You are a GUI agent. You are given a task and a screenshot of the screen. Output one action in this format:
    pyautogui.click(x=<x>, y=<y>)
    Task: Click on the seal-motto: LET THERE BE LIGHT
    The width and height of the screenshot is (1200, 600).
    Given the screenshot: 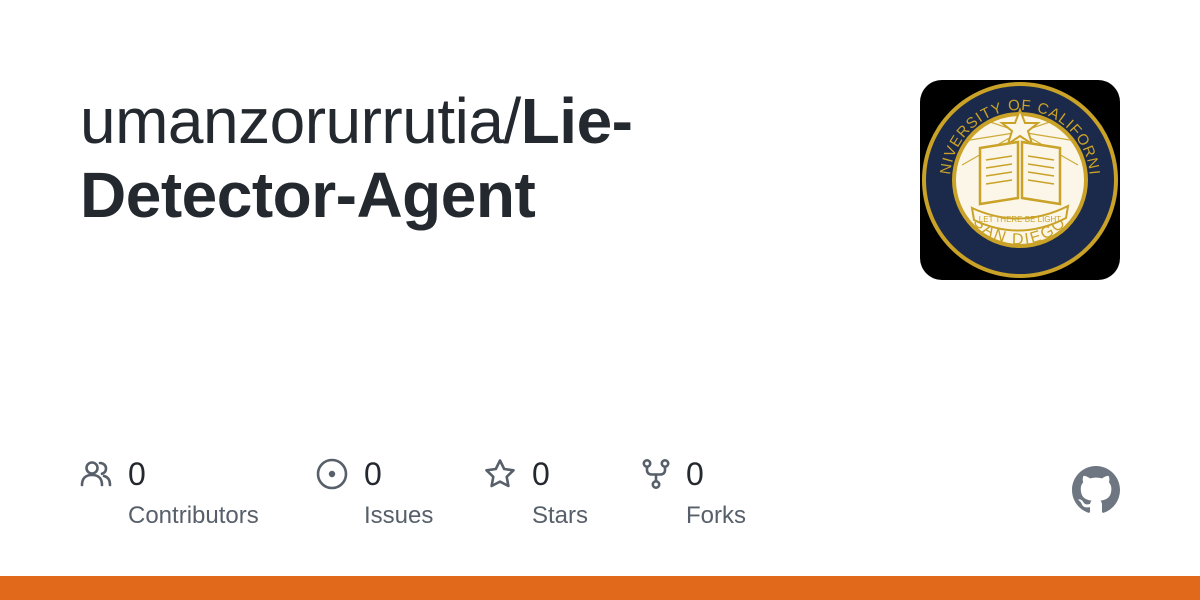 What is the action you would take?
    pyautogui.click(x=1020, y=219)
    